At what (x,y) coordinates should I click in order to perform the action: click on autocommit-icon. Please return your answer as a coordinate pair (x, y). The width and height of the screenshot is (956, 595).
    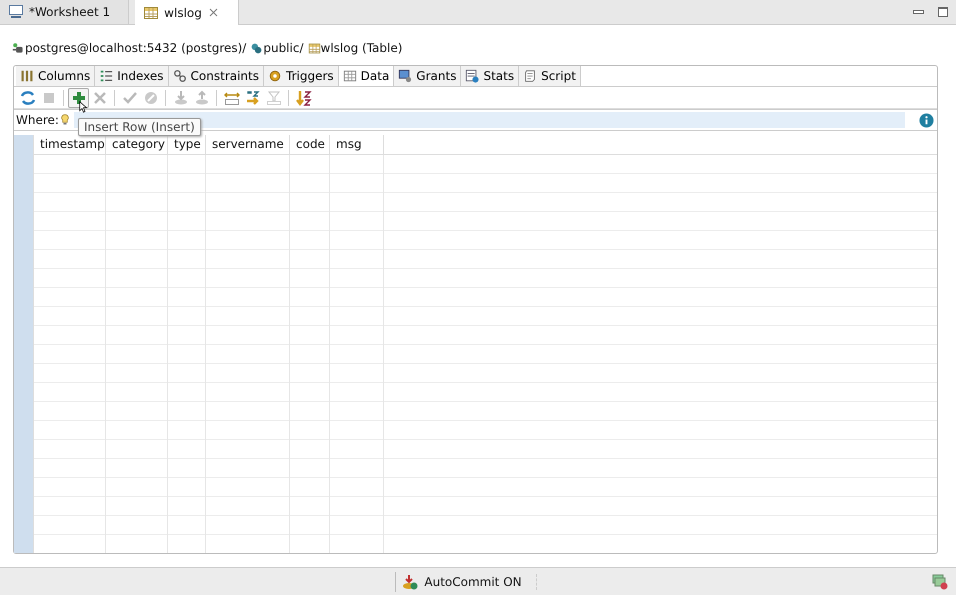
    Looking at the image, I should click on (410, 582).